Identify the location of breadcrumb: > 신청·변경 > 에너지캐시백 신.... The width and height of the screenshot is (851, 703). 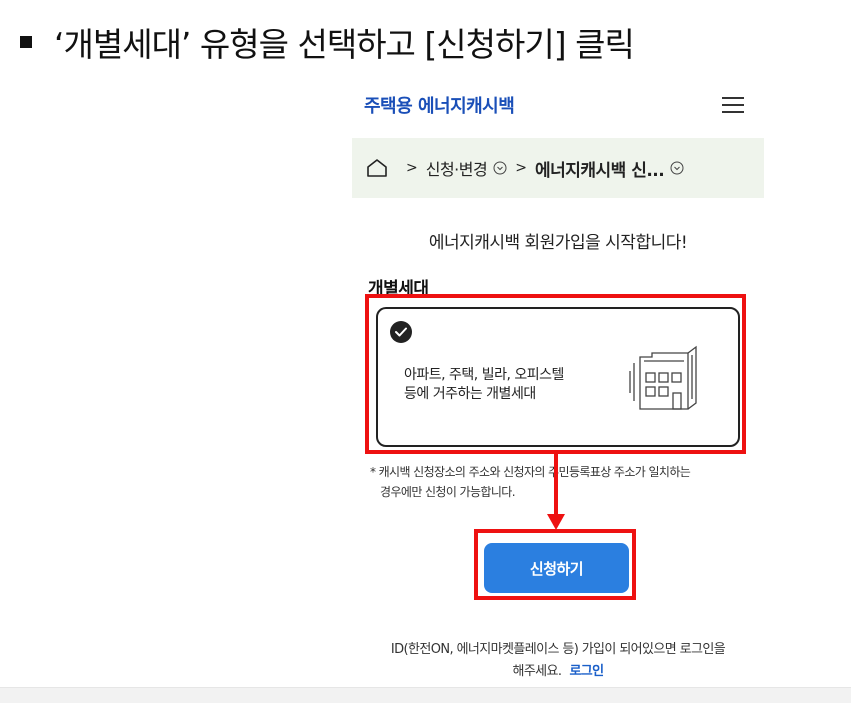
(558, 168).